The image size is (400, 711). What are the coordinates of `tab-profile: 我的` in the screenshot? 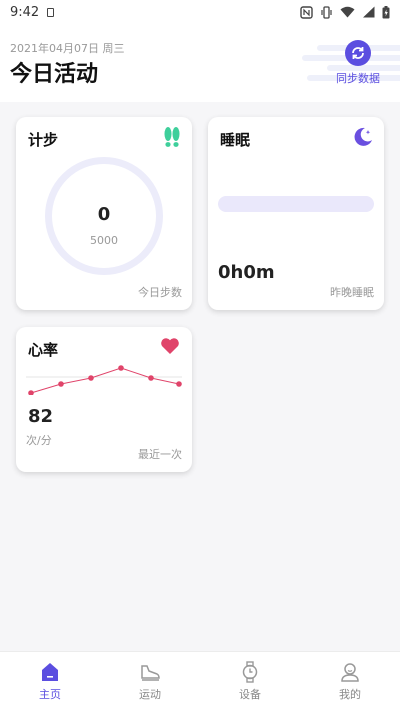 It's located at (350, 681).